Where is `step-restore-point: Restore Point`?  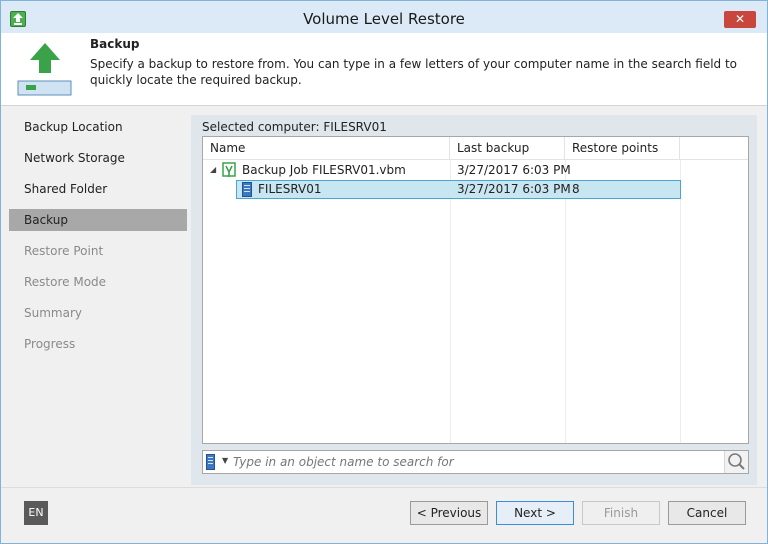 step-restore-point: Restore Point is located at coordinates (64, 251).